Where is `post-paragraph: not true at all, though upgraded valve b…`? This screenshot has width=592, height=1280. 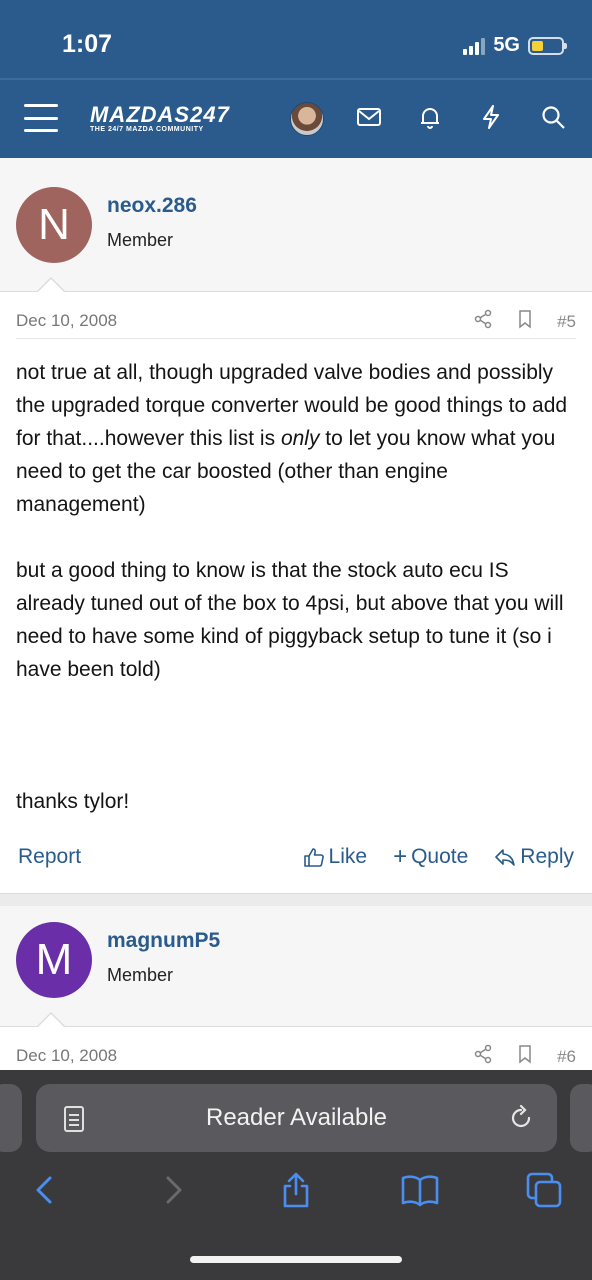 post-paragraph: not true at all, though upgraded valve b… is located at coordinates (292, 438).